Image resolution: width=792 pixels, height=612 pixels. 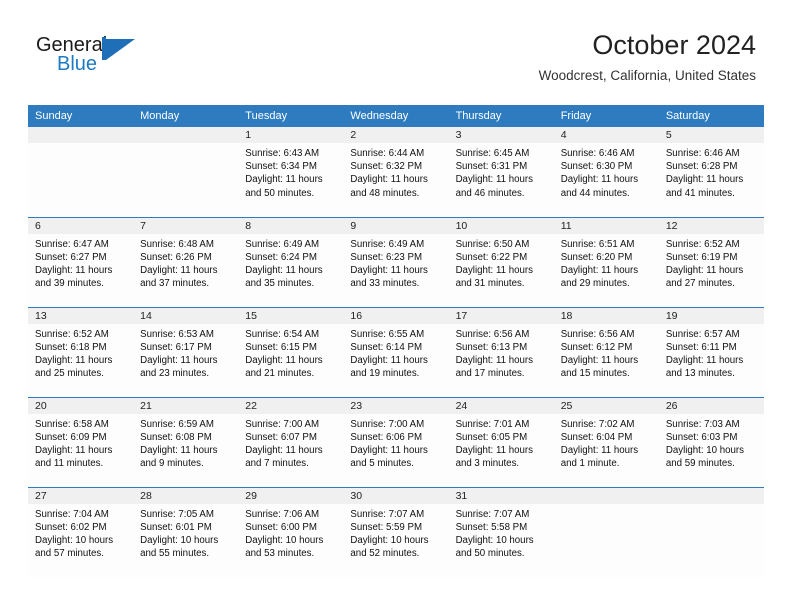 What do you see at coordinates (81, 225) in the screenshot?
I see `day-number: 6` at bounding box center [81, 225].